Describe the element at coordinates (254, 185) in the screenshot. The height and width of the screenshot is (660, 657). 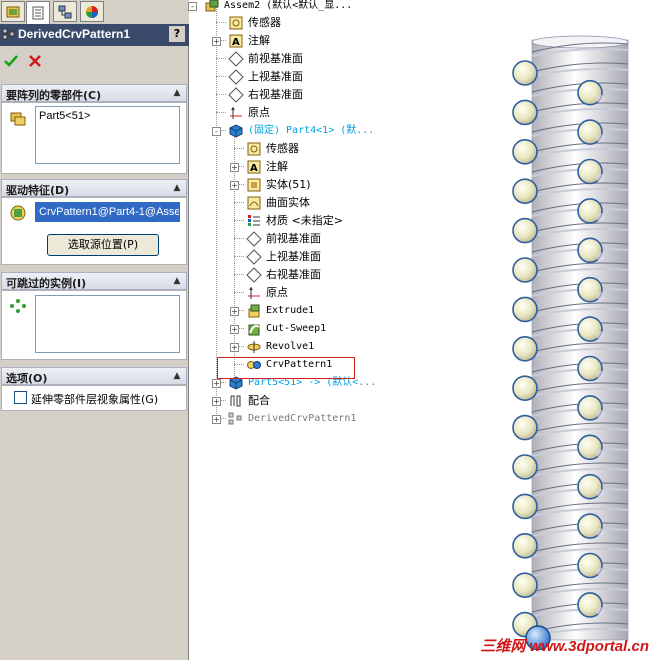
I see `solid-bodies-icon` at that location.